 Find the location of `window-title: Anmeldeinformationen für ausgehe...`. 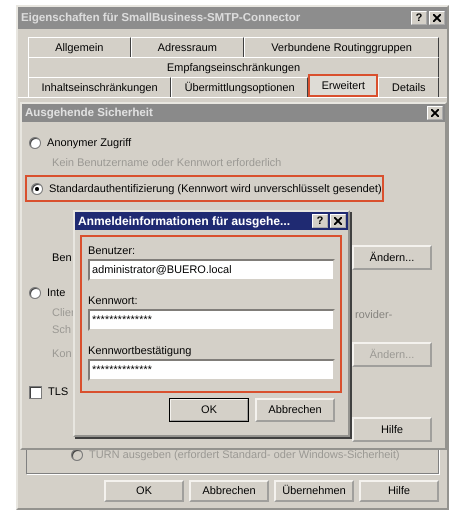

window-title: Anmeldeinformationen für ausgehe... is located at coordinates (185, 221).